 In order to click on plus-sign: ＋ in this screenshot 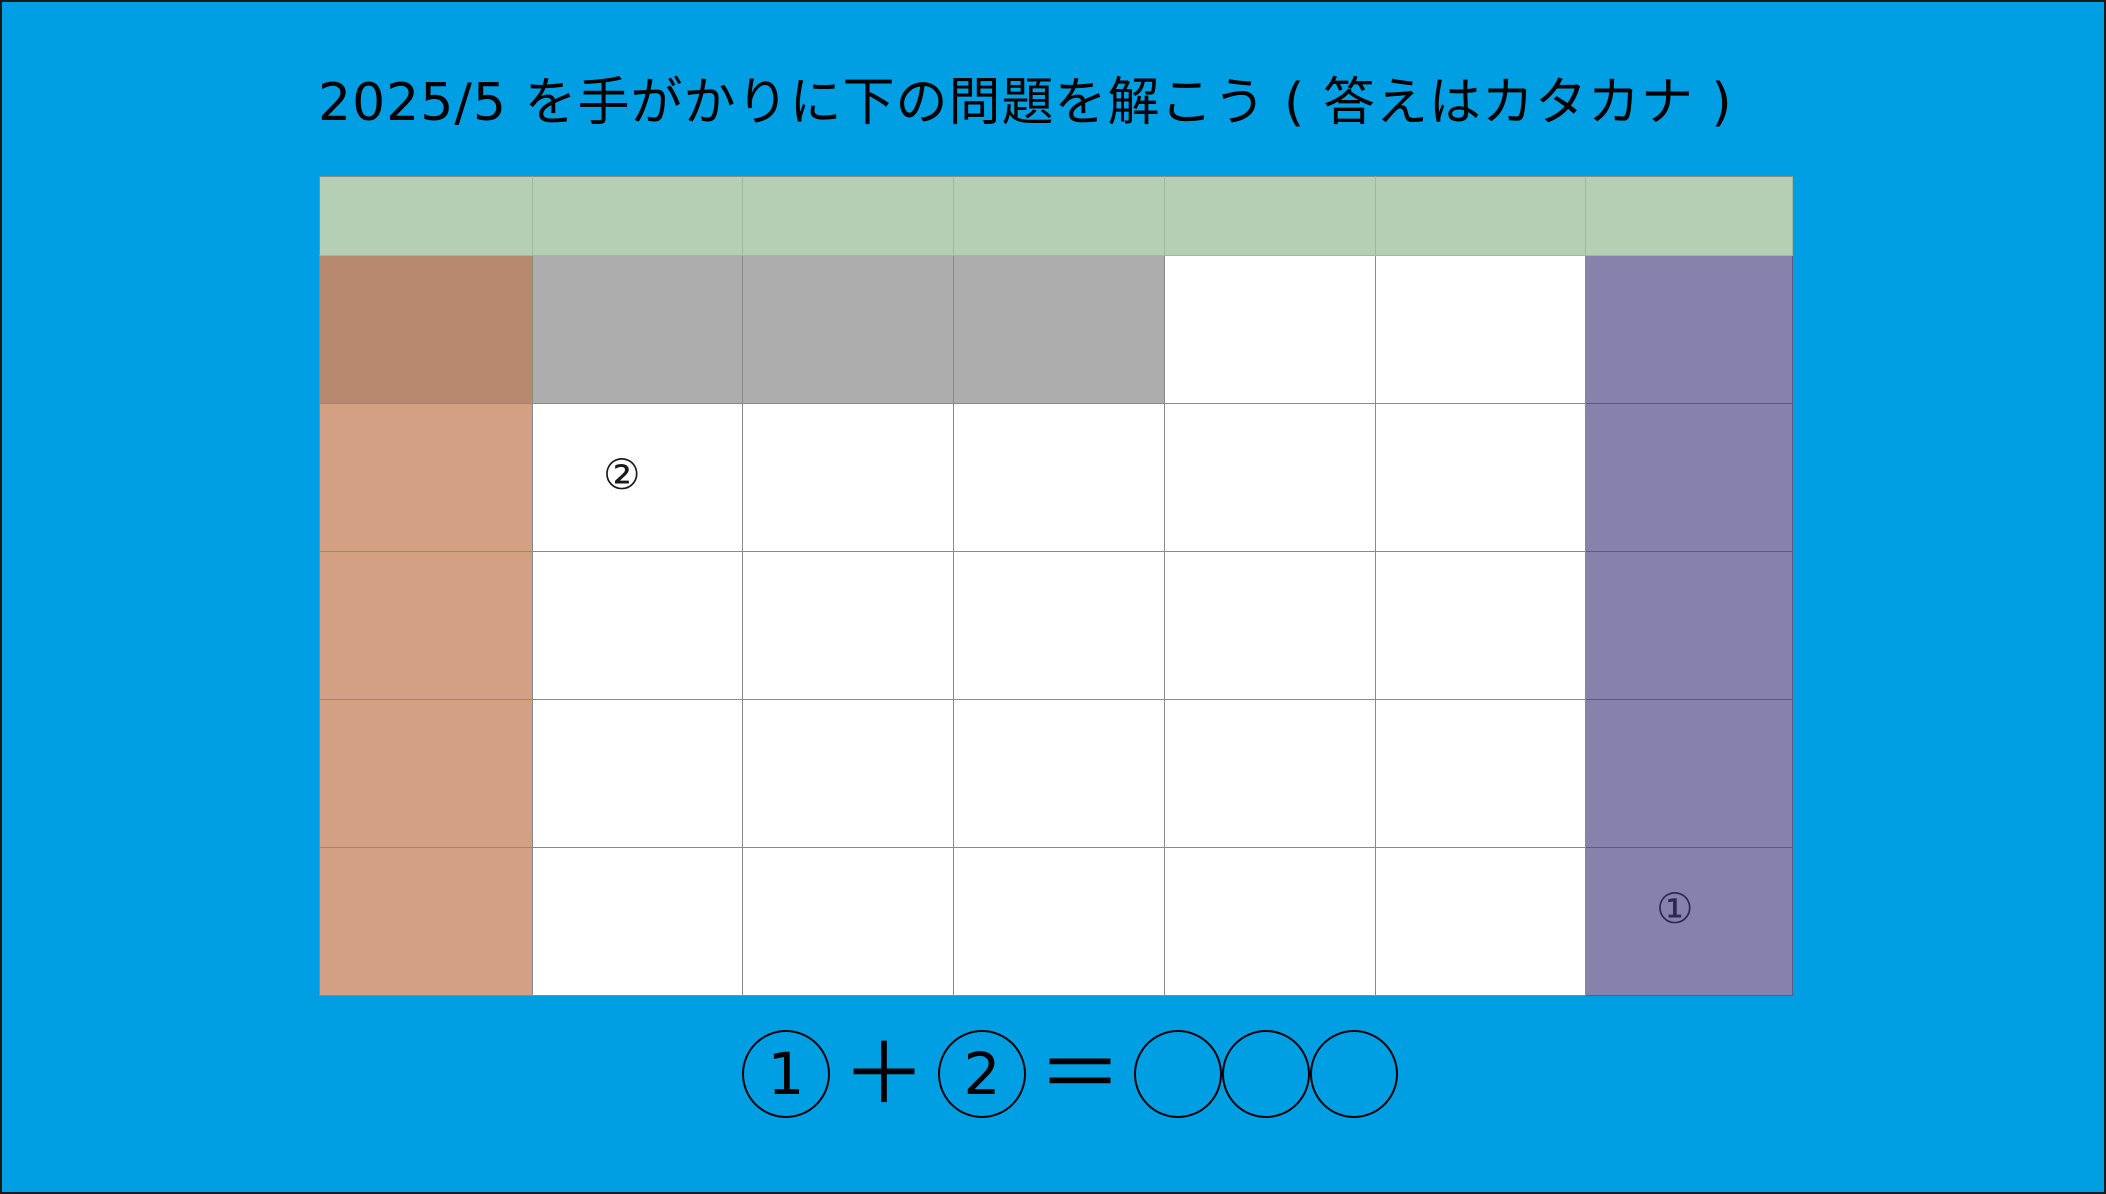, I will do `click(883, 1074)`.